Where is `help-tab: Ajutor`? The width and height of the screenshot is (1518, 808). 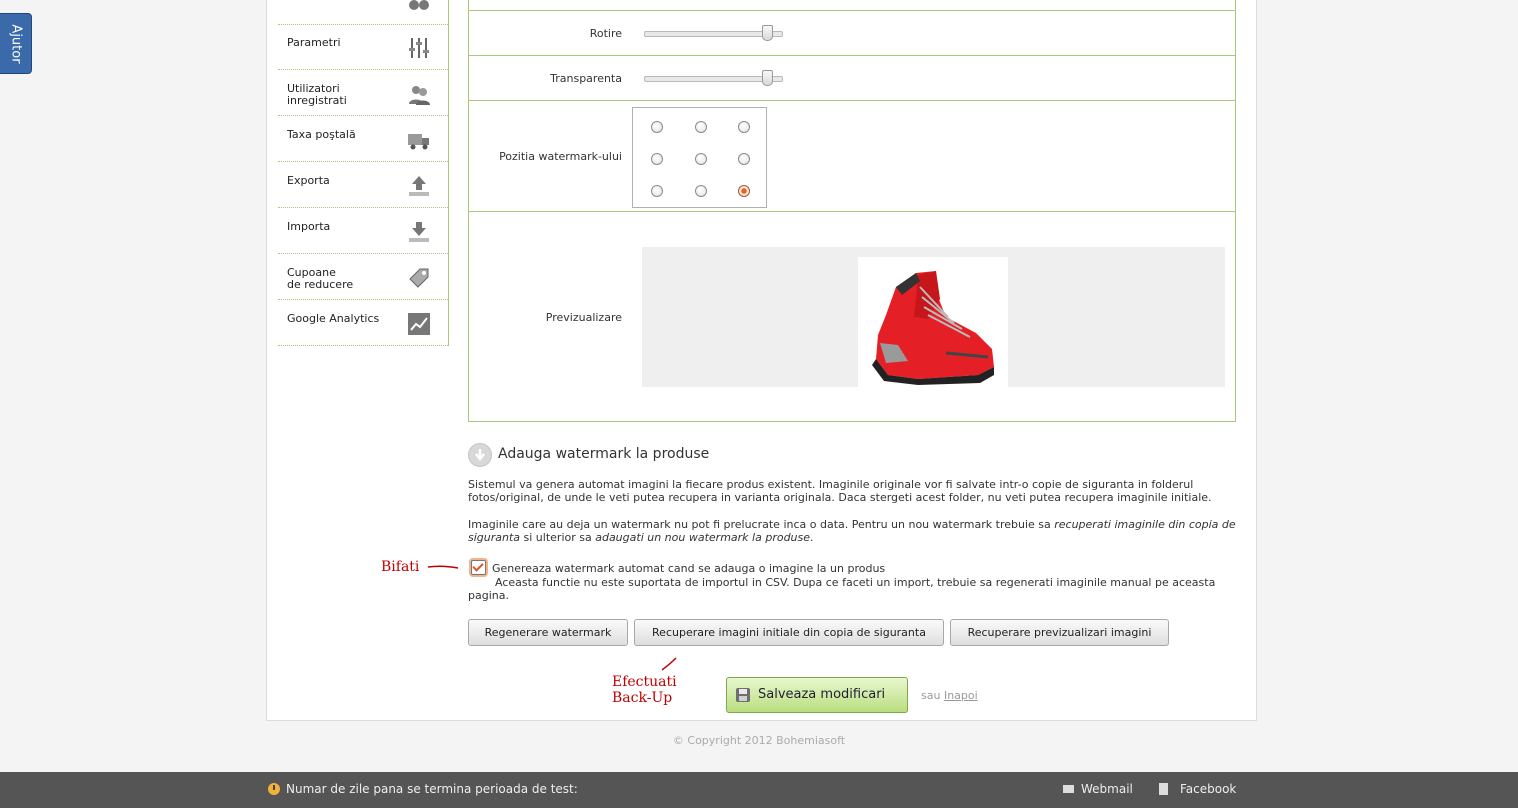 help-tab: Ajutor is located at coordinates (16, 43).